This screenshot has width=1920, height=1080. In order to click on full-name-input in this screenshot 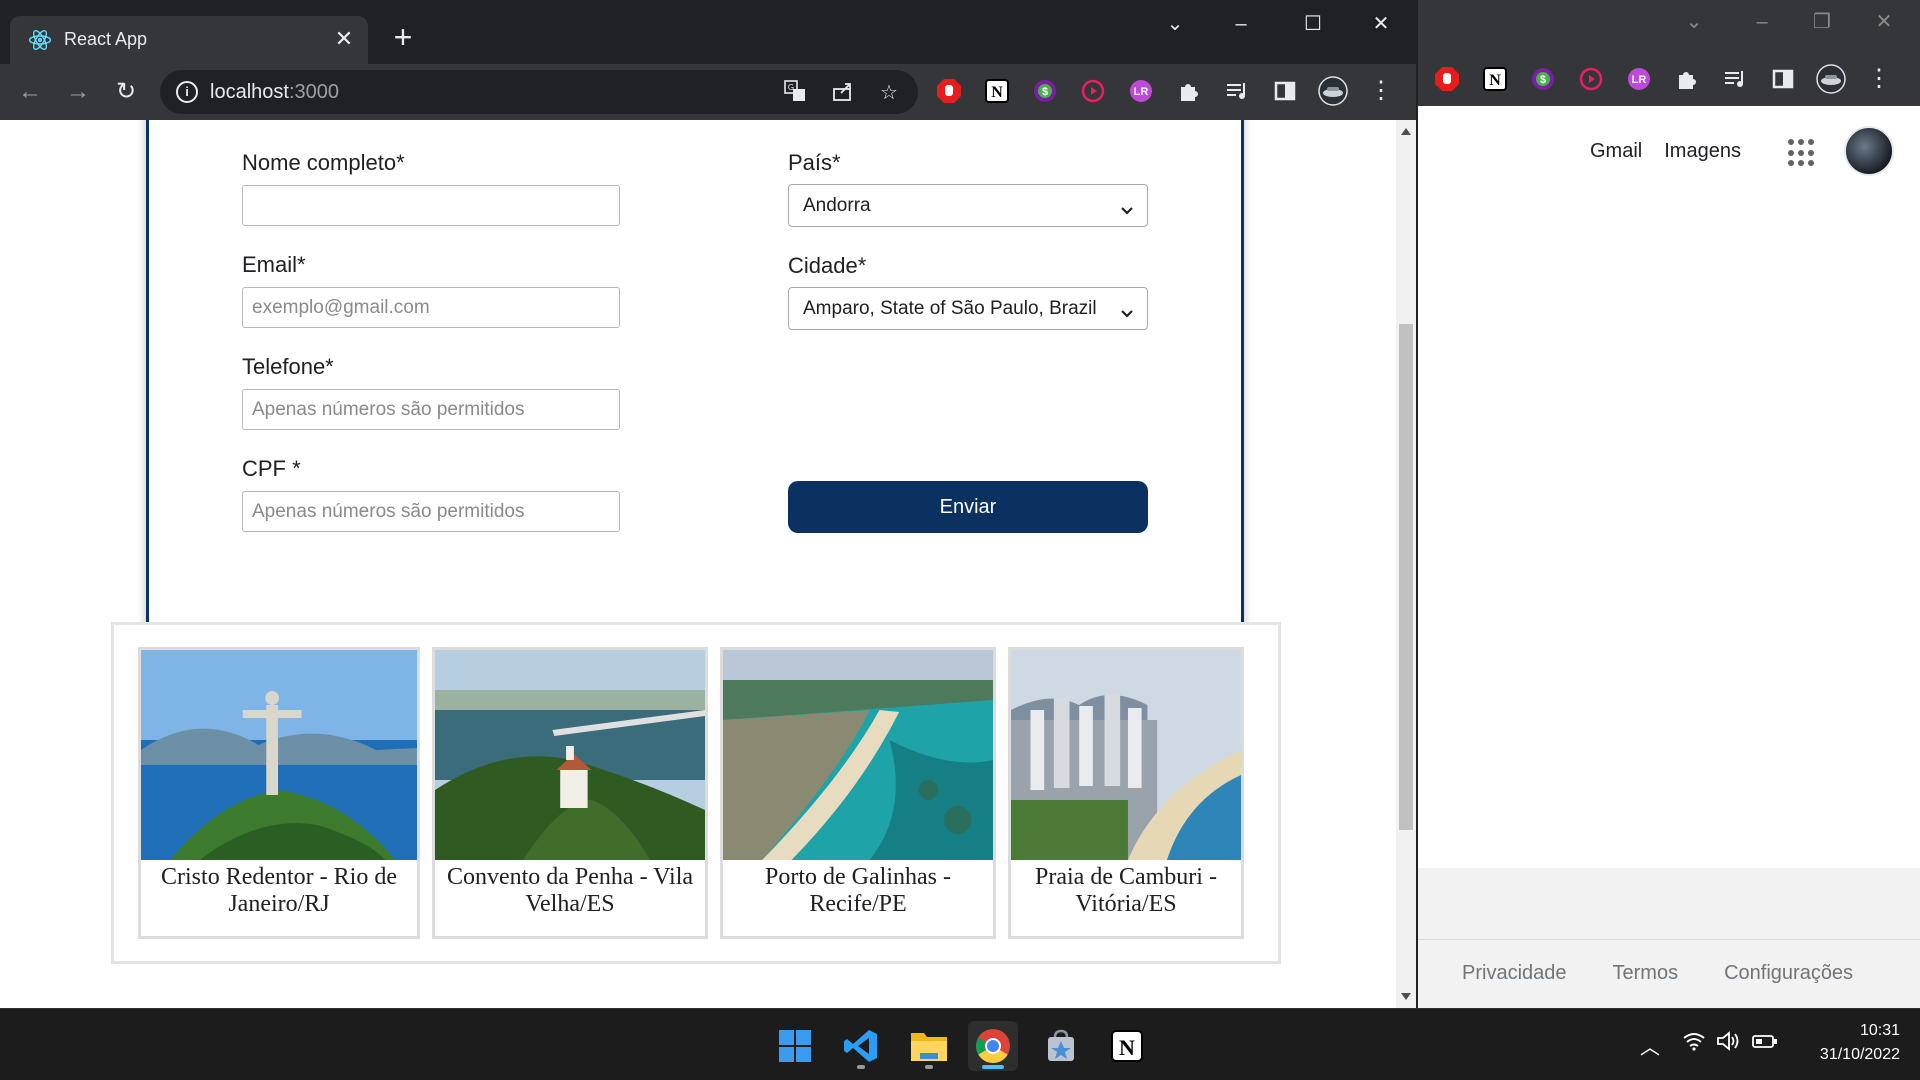, I will do `click(431, 205)`.